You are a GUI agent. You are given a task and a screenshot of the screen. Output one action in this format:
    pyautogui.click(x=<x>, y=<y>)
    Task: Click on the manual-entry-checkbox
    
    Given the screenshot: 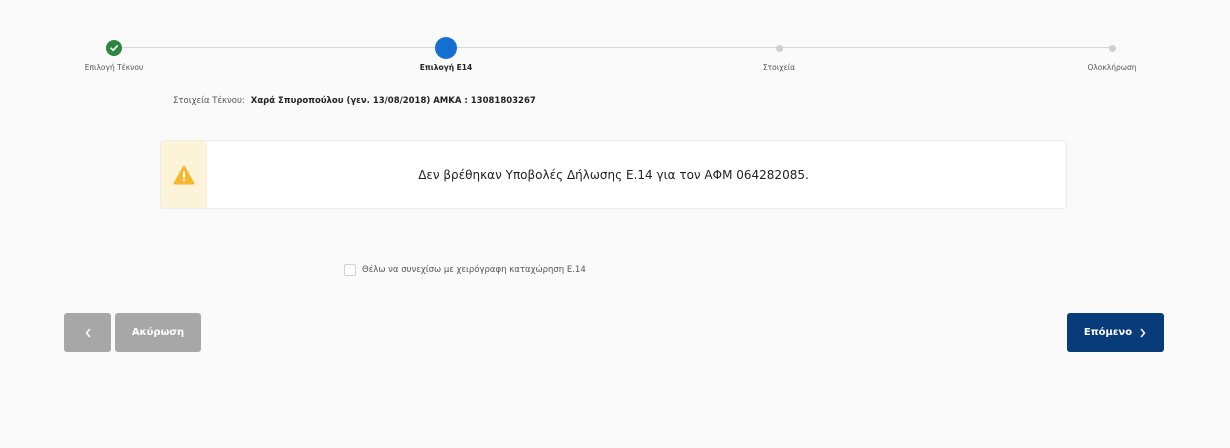 What is the action you would take?
    pyautogui.click(x=350, y=270)
    